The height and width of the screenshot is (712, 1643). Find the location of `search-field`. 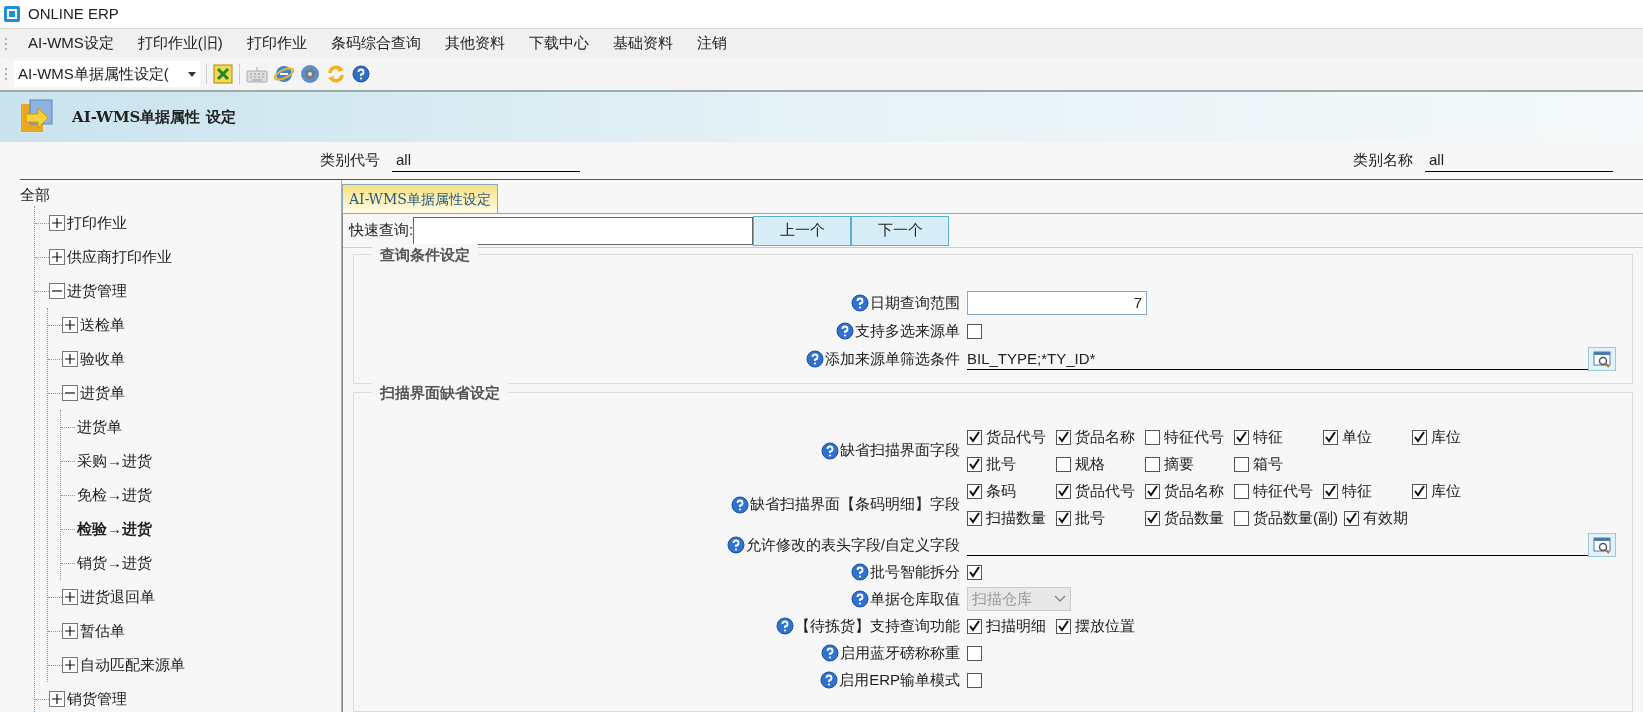

search-field is located at coordinates (583, 230).